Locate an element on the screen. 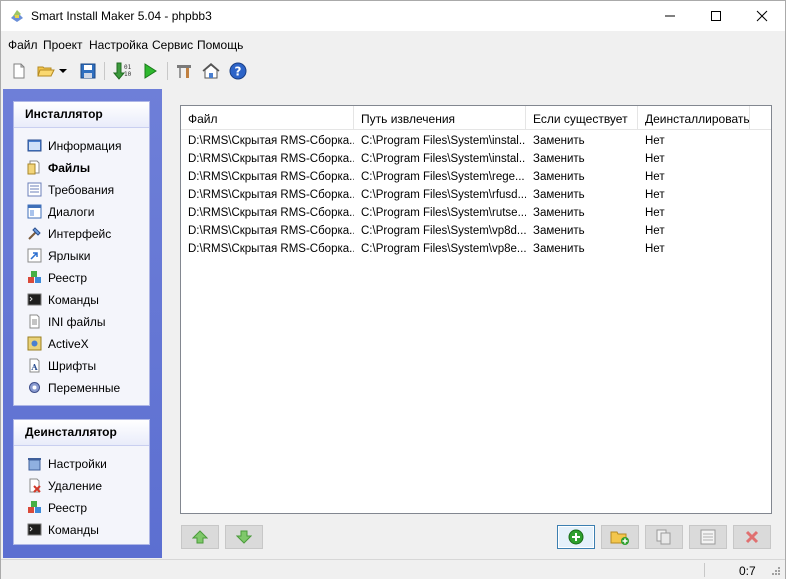  open-project-button is located at coordinates (46, 71).